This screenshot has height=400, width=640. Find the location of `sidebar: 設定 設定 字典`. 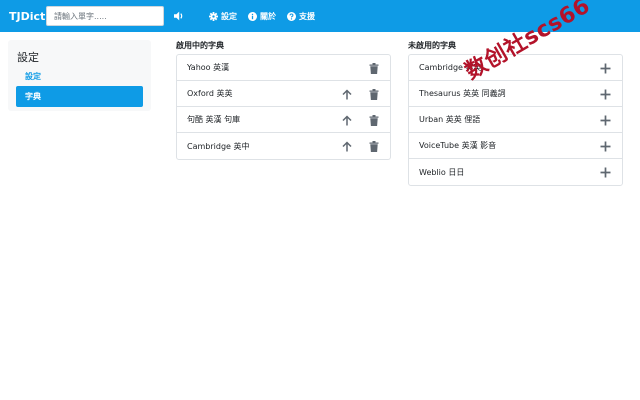

sidebar: 設定 設定 字典 is located at coordinates (79, 75).